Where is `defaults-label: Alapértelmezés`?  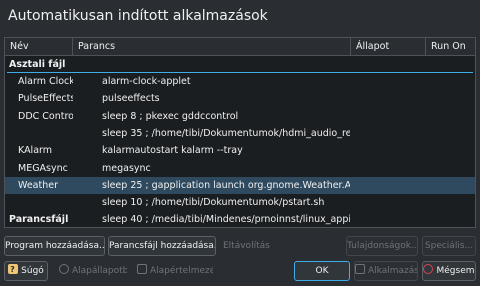
defaults-label: Alapértelmezés is located at coordinates (182, 271).